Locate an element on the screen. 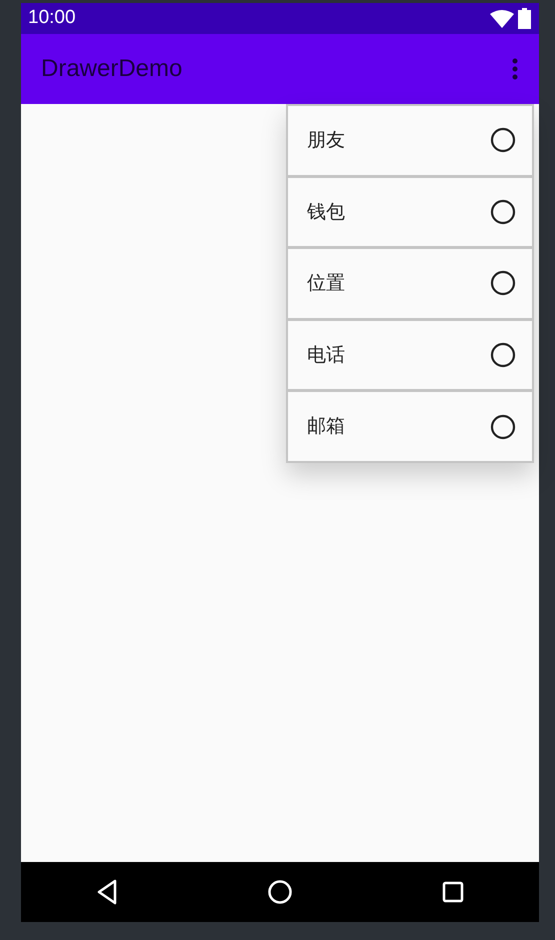 The height and width of the screenshot is (940, 555). back-icon is located at coordinates (107, 892).